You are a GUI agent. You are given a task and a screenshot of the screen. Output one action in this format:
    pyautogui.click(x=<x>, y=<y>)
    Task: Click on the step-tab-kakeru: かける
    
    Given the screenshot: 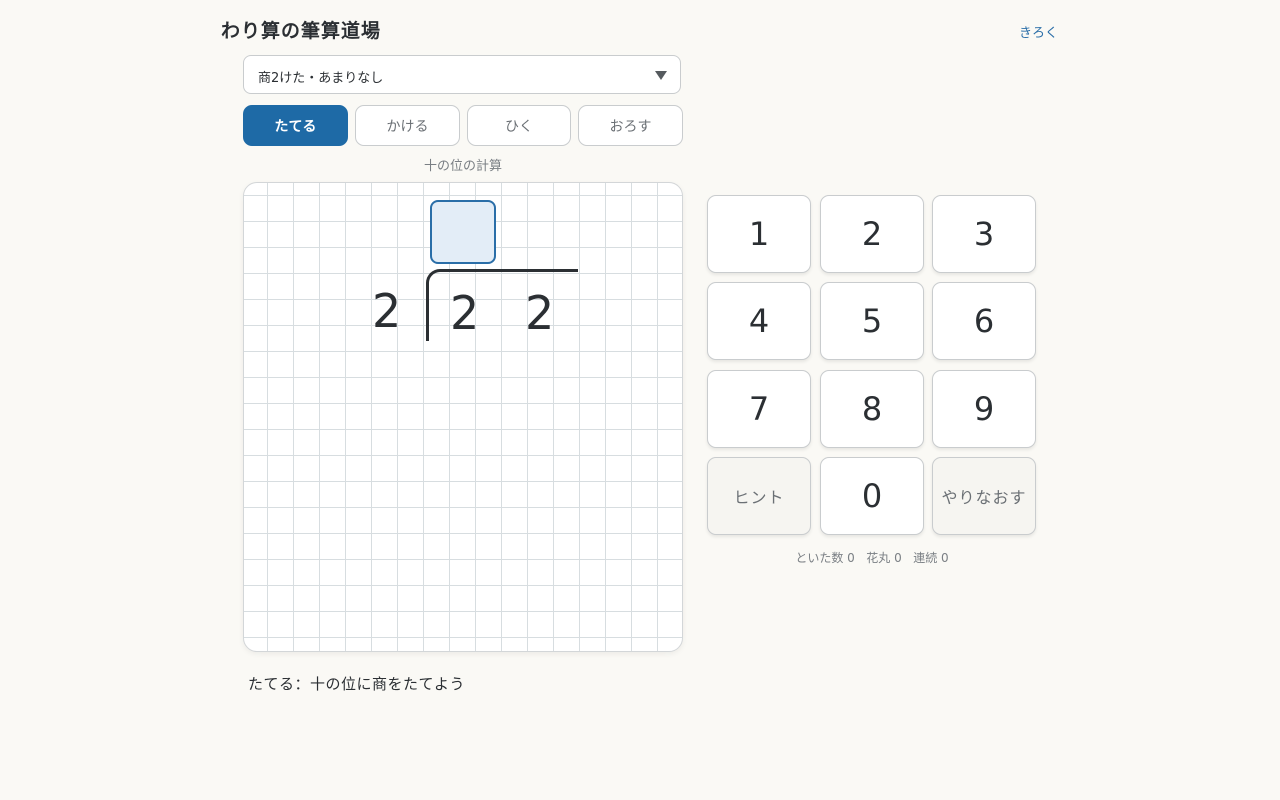 What is the action you would take?
    pyautogui.click(x=407, y=125)
    